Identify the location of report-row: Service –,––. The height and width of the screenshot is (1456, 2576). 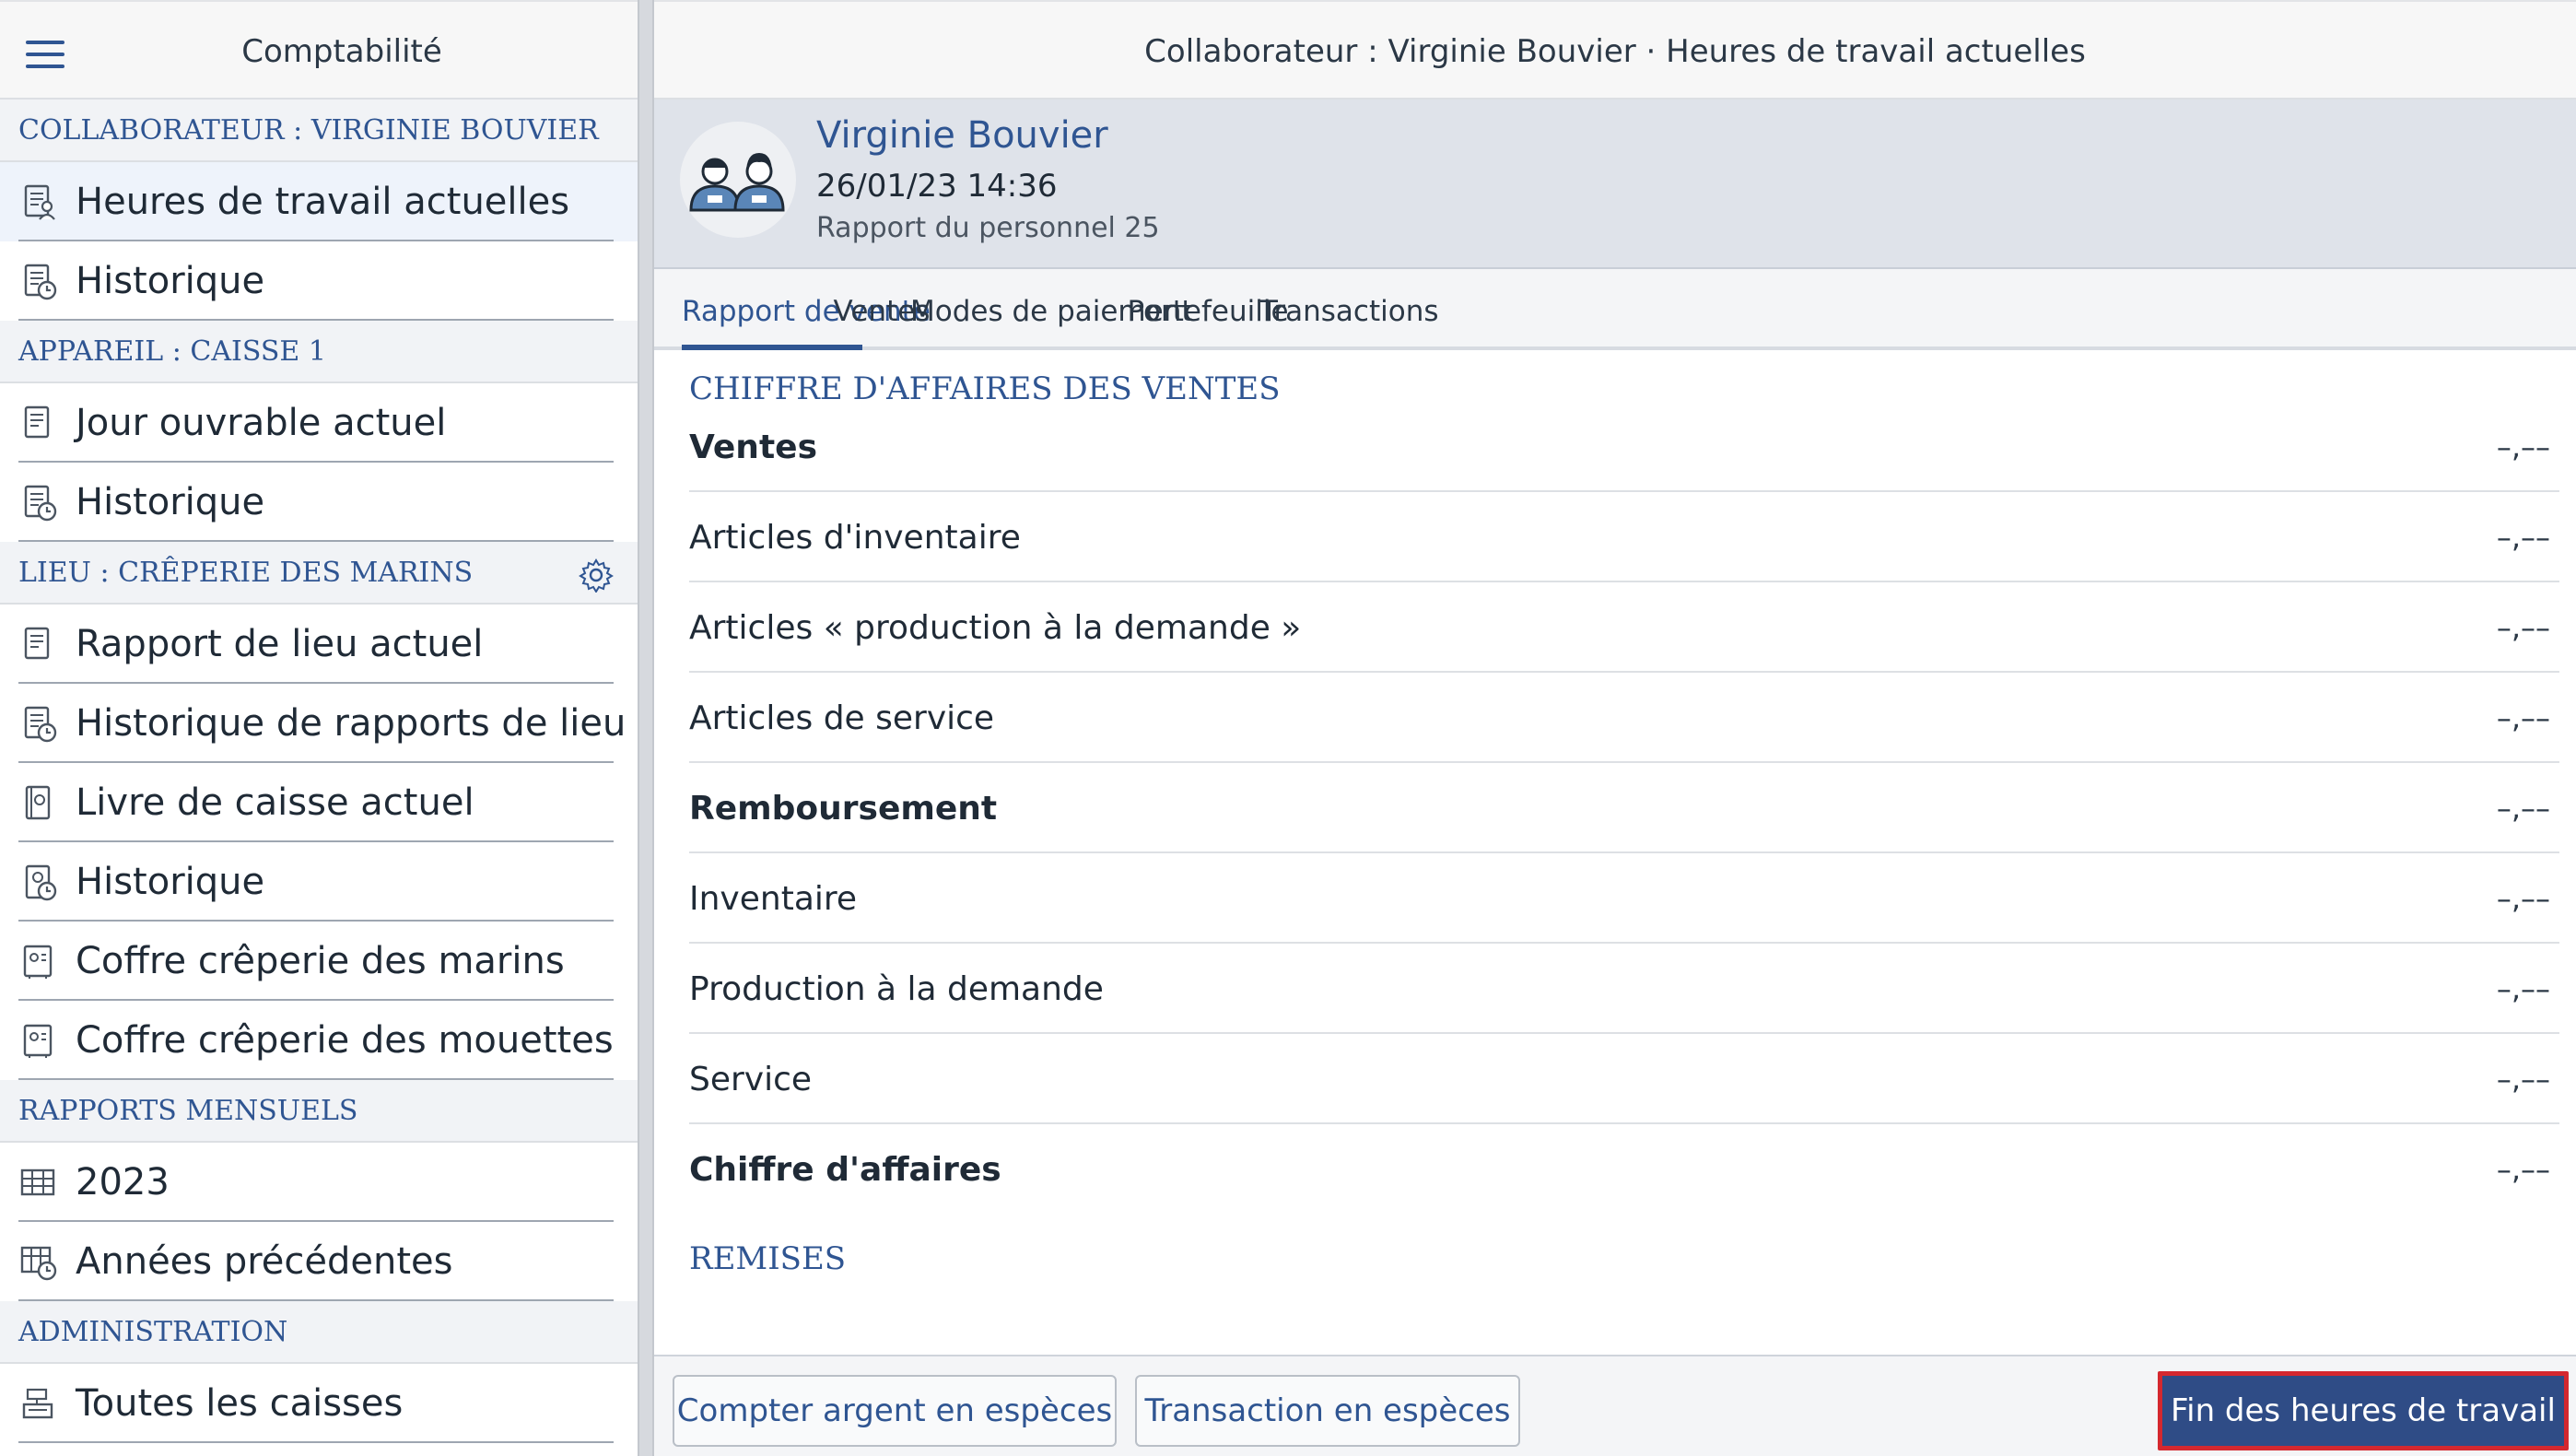
(1624, 1079).